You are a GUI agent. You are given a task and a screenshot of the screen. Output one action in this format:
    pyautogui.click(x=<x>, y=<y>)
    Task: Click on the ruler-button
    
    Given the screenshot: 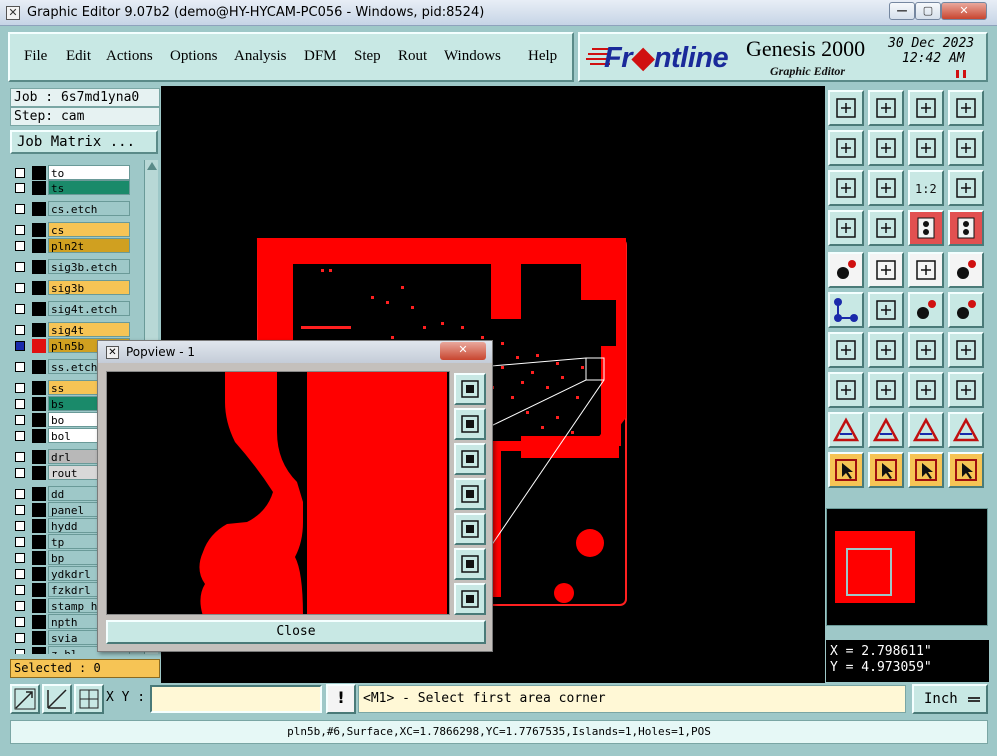 What is the action you would take?
    pyautogui.click(x=926, y=270)
    